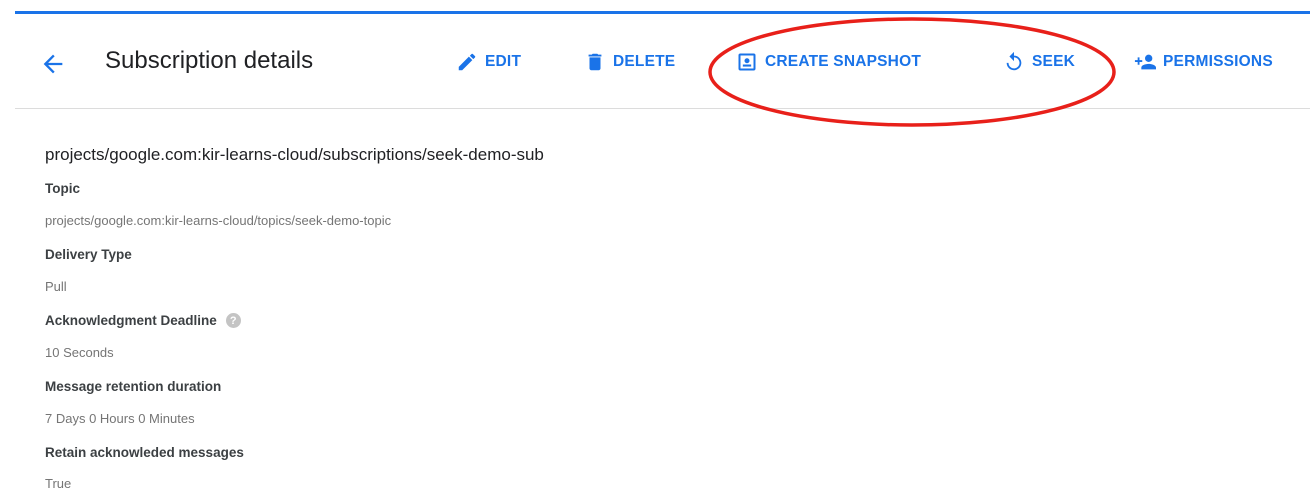 This screenshot has width=1310, height=495. I want to click on delete-button: DELETE, so click(629, 62).